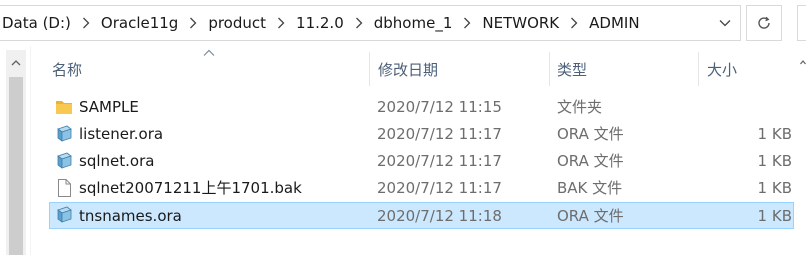  What do you see at coordinates (614, 23) in the screenshot?
I see `breadcrumb-admin: ADMIN` at bounding box center [614, 23].